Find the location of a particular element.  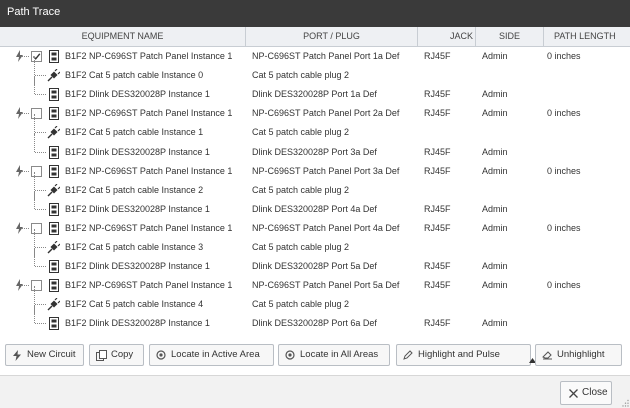

column-header-equipment: EQUIPMENT NAME is located at coordinates (123, 37).